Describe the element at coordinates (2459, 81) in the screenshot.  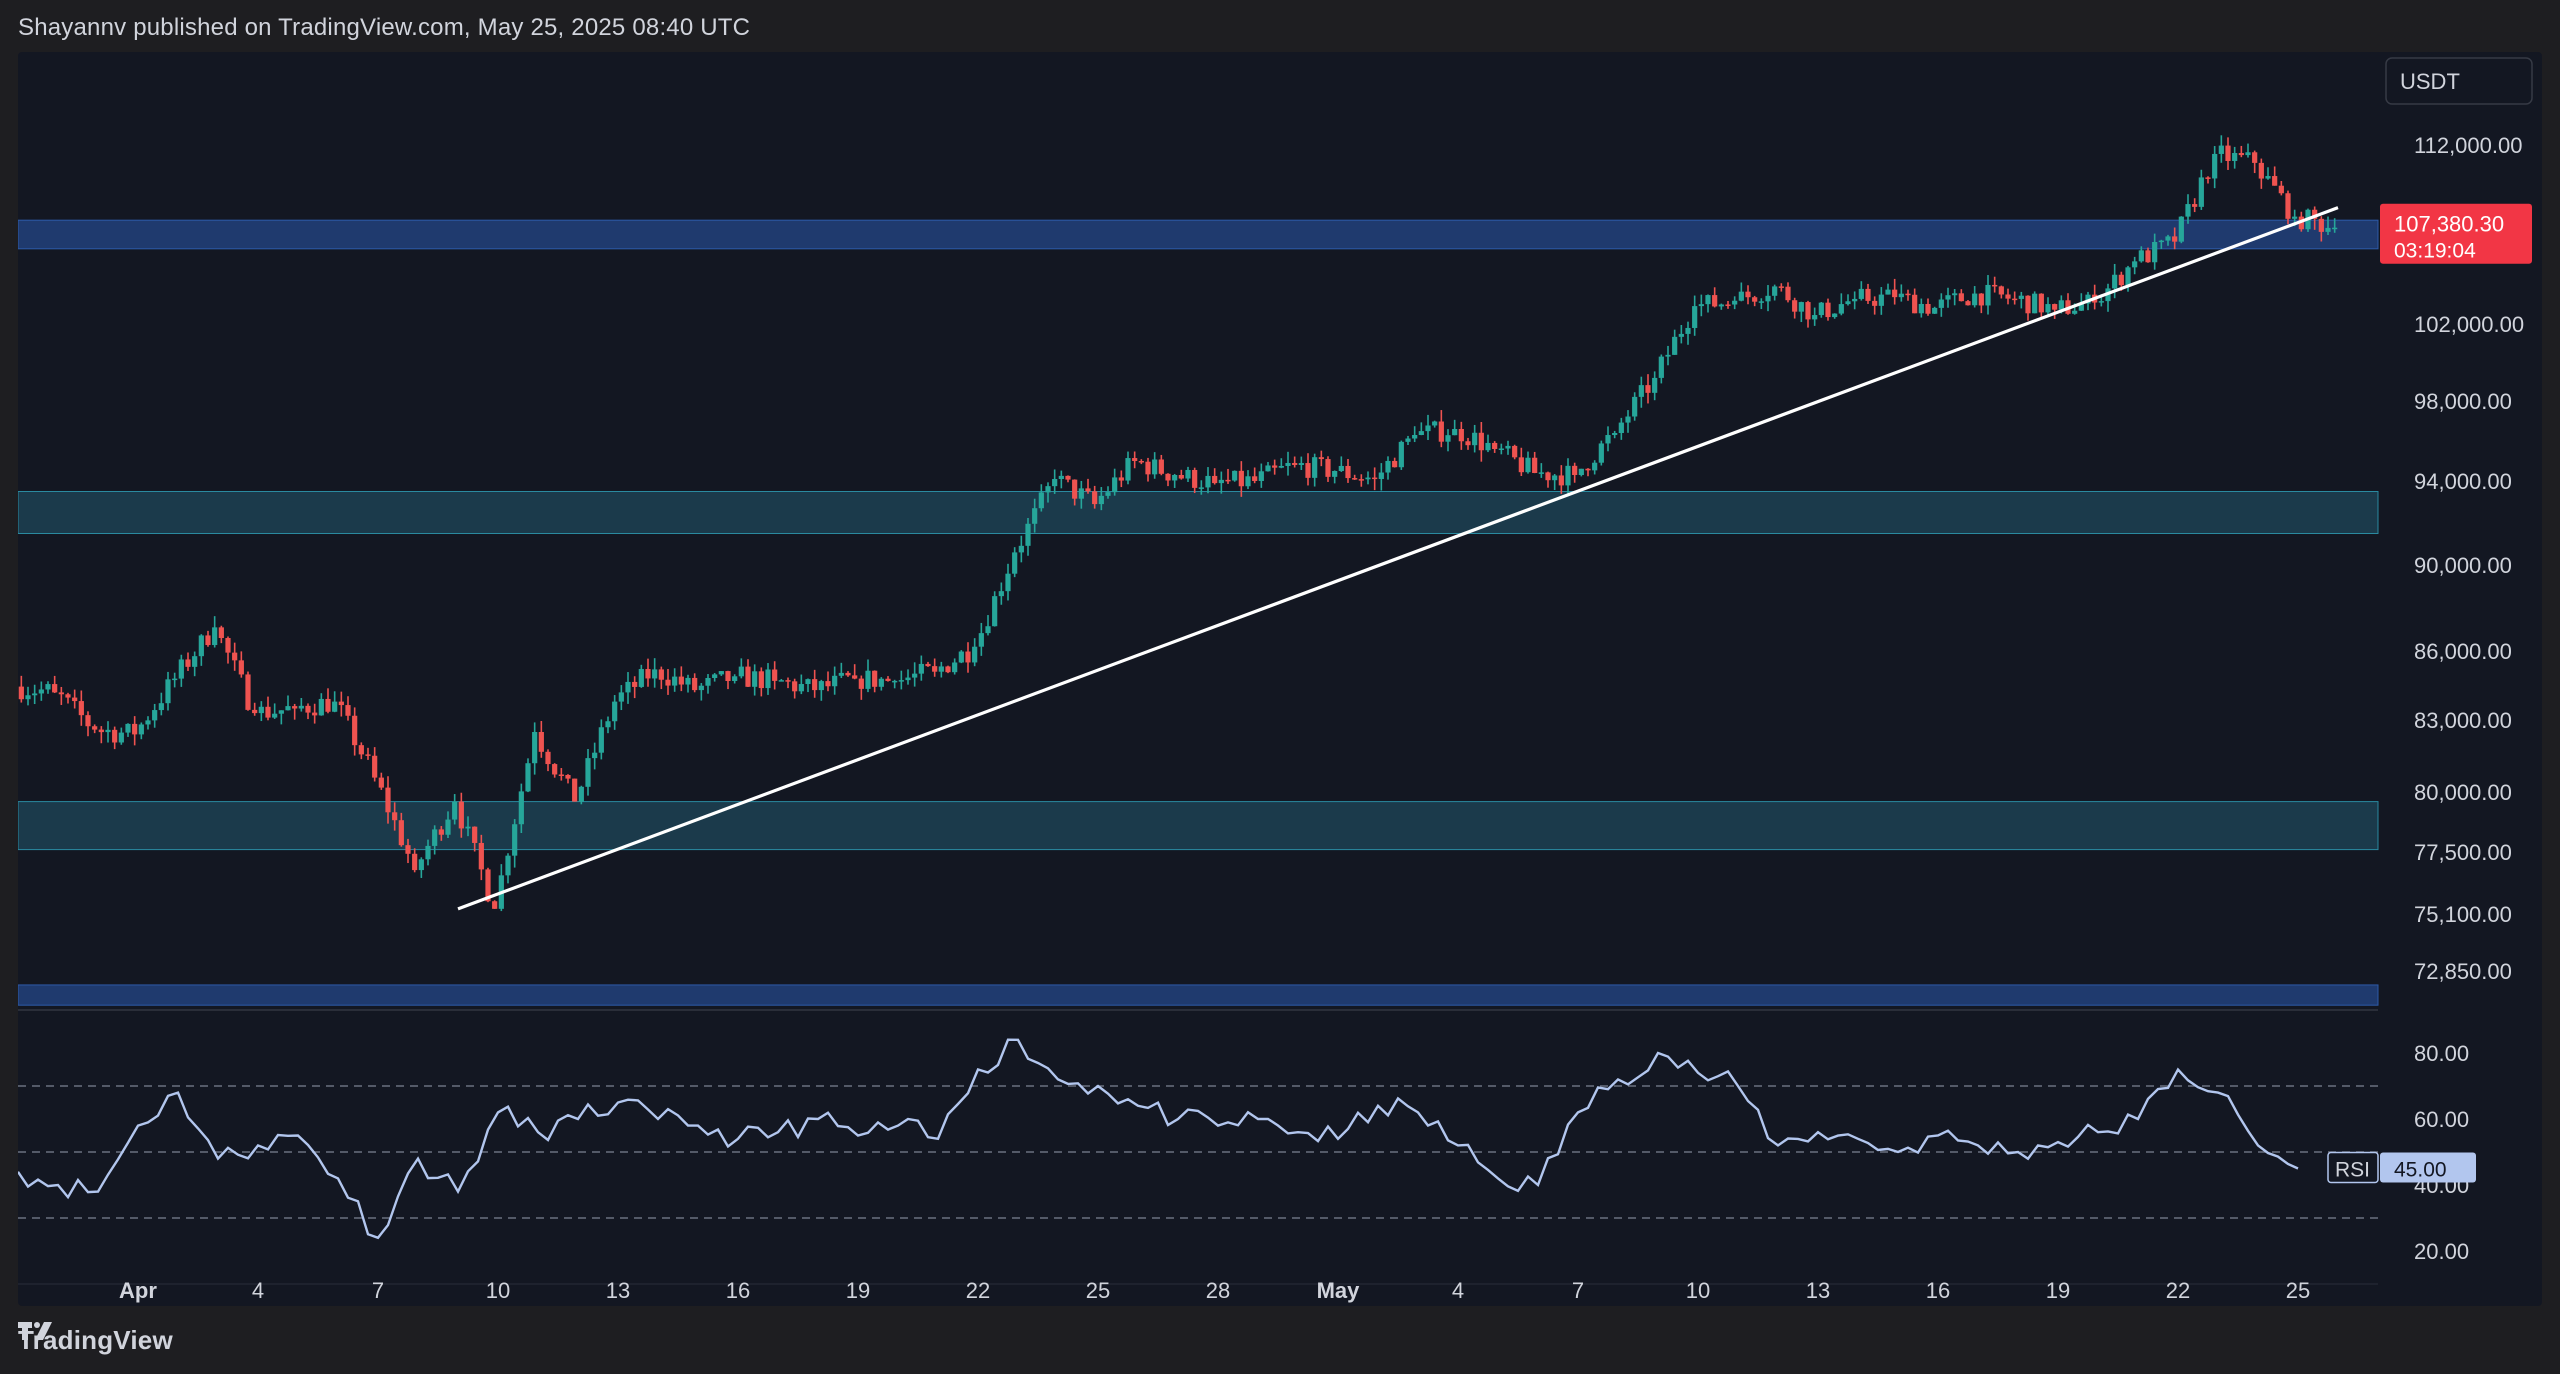
I see `currency-badge: USDT` at that location.